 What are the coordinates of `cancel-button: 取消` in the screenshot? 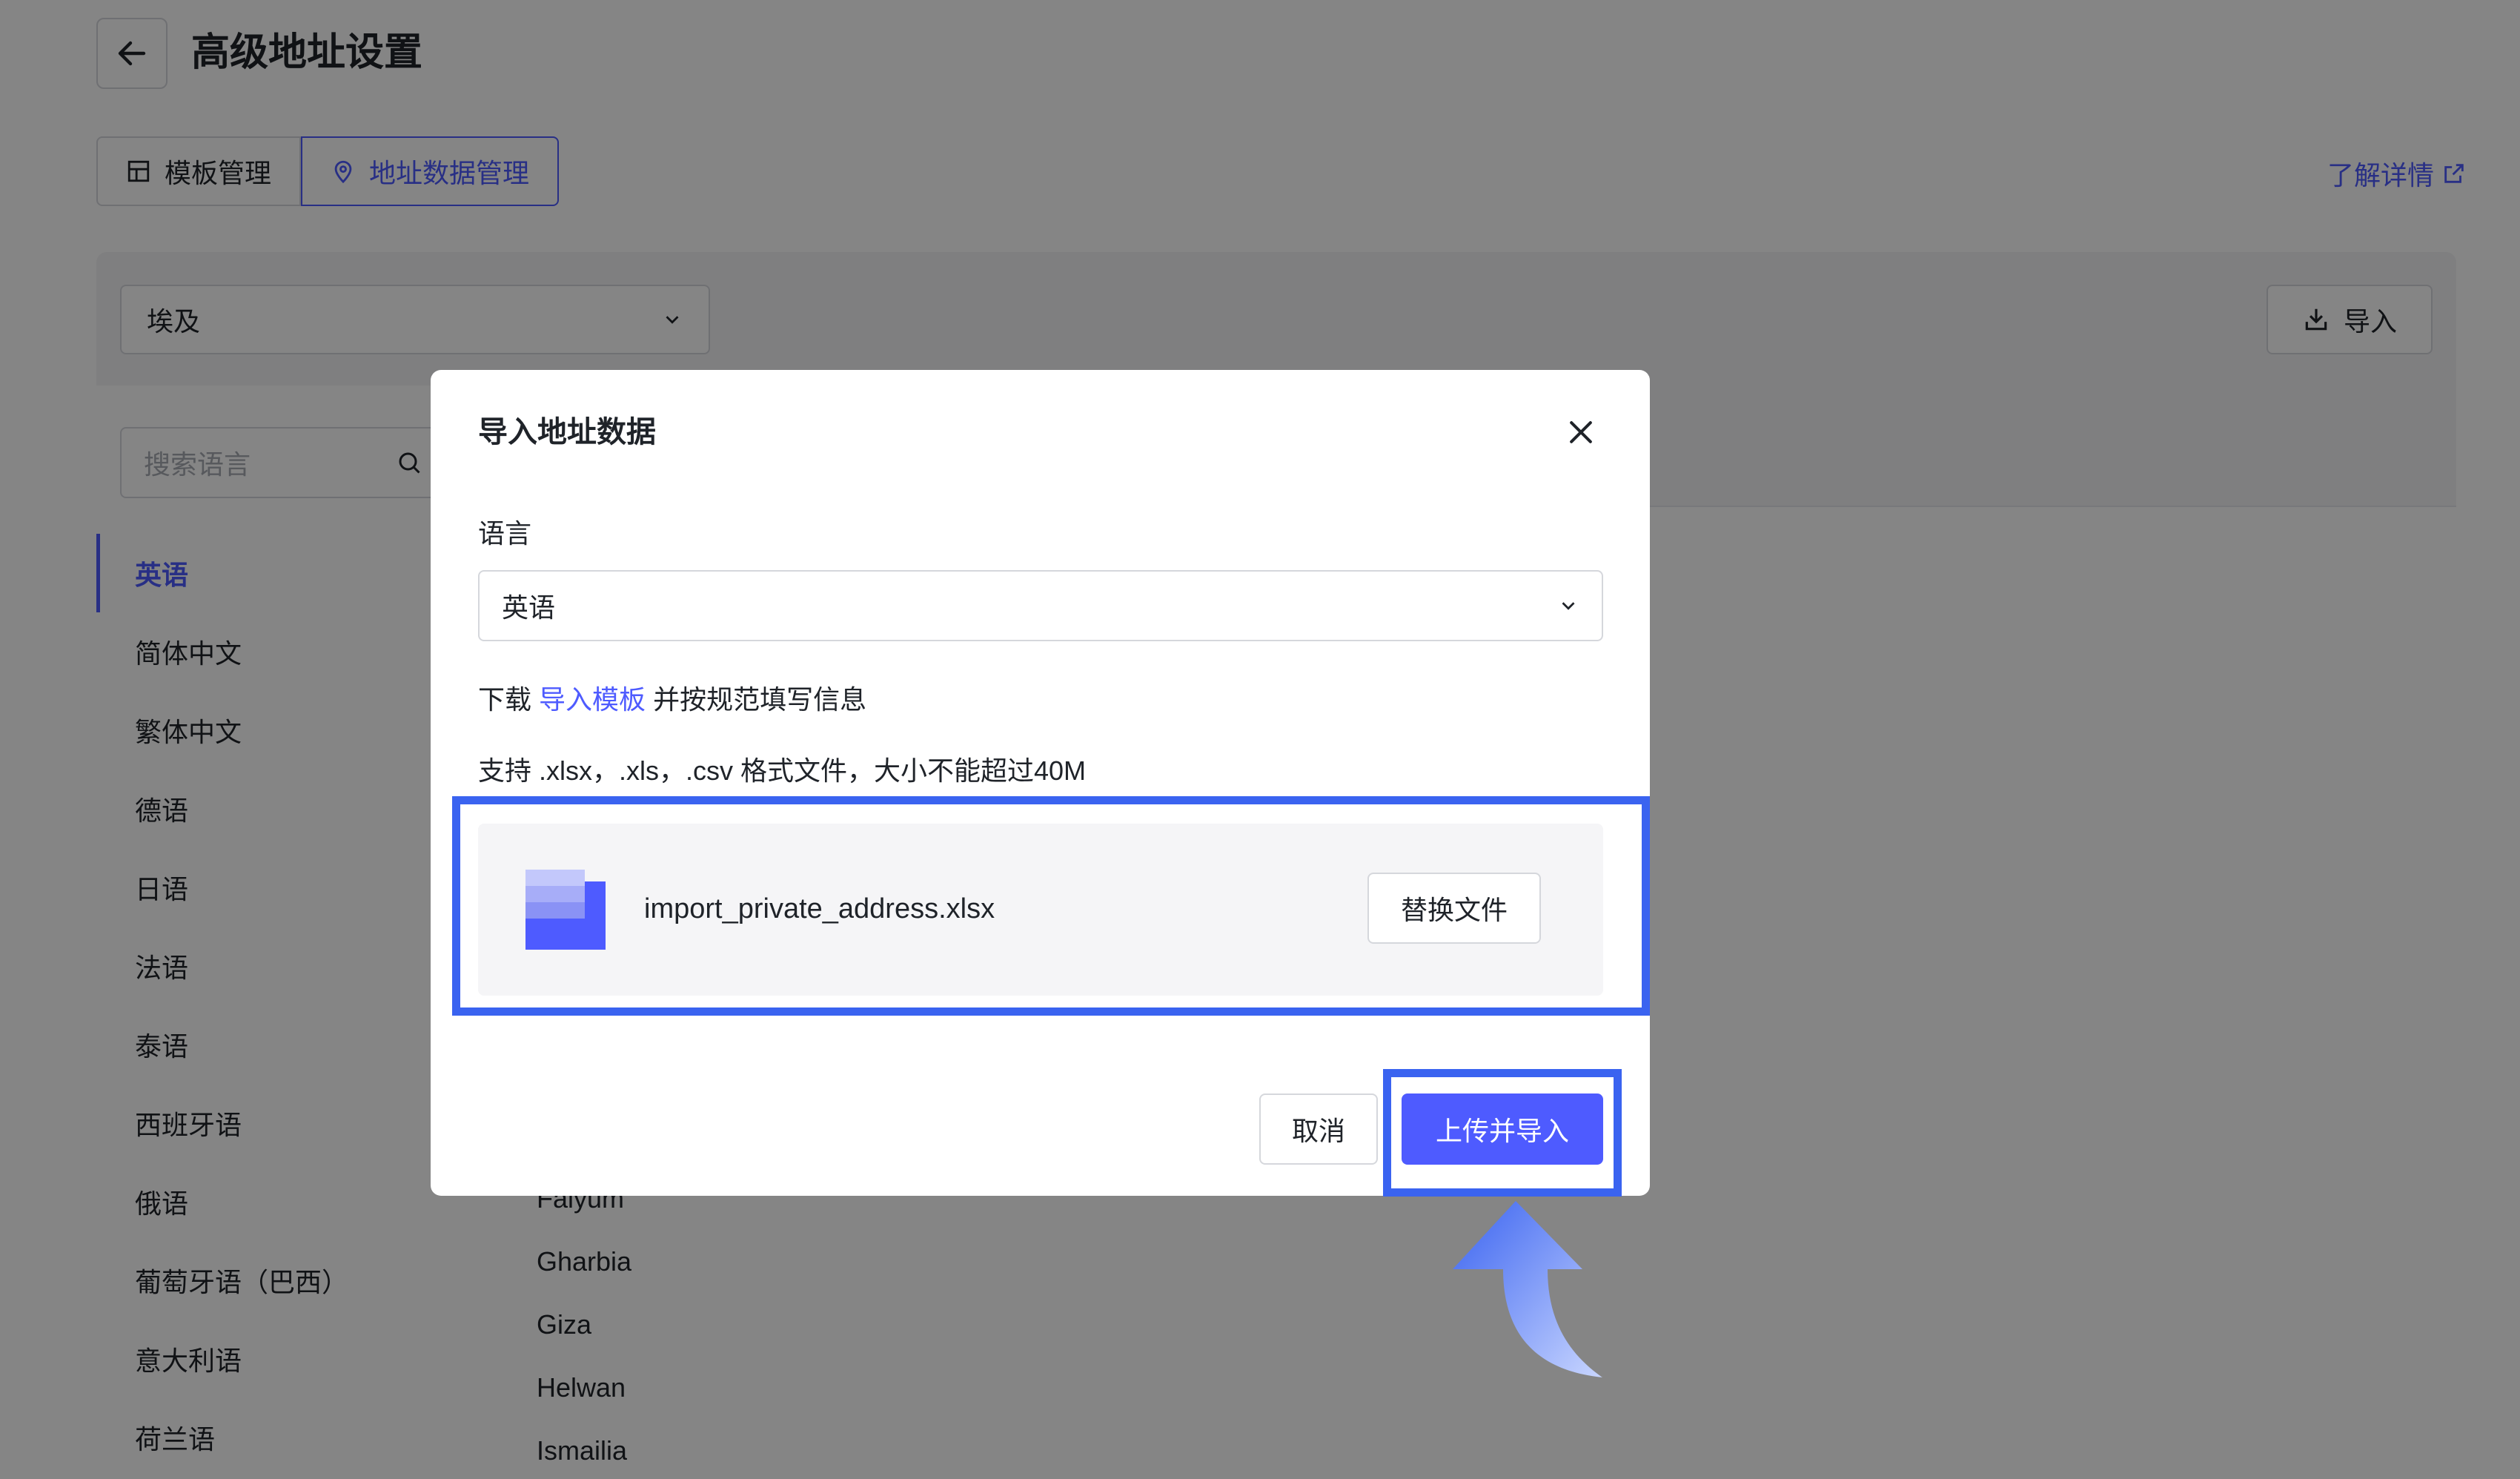 It's located at (1319, 1129).